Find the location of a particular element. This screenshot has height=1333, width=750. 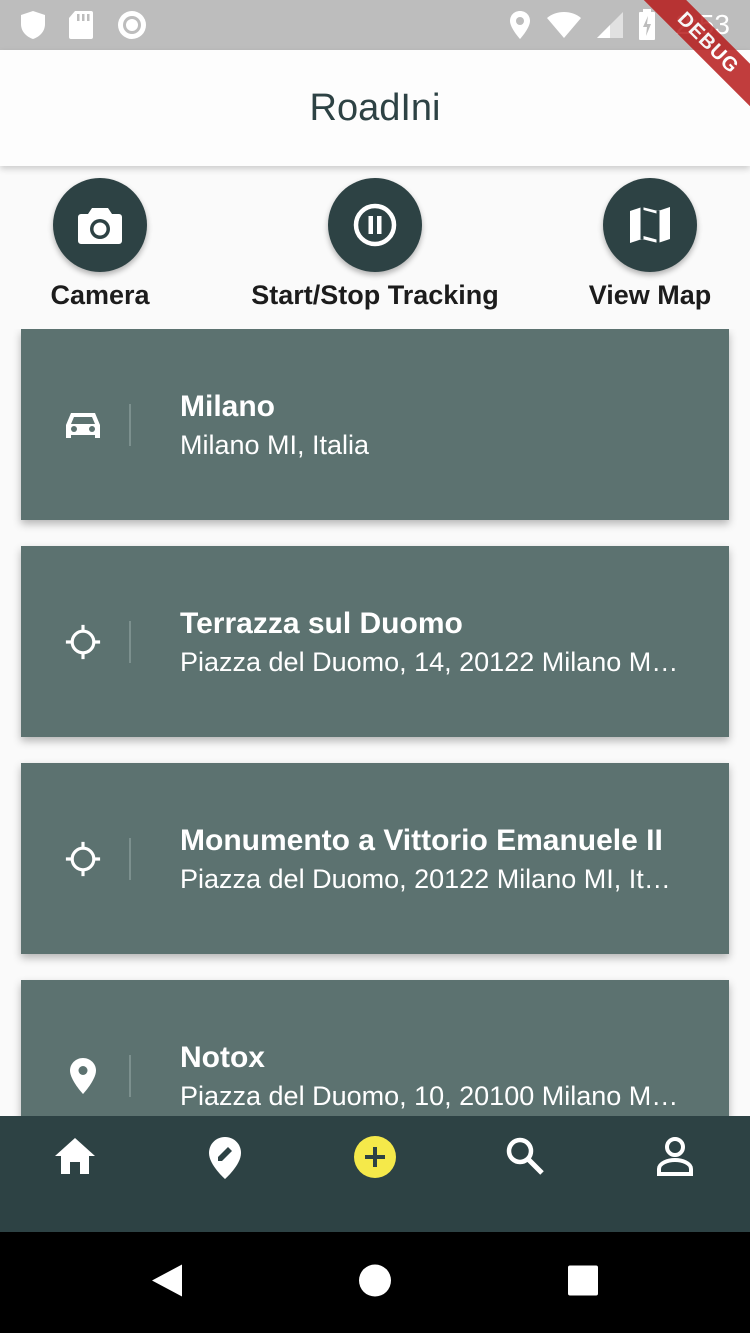

recents-square-icon is located at coordinates (583, 1280).